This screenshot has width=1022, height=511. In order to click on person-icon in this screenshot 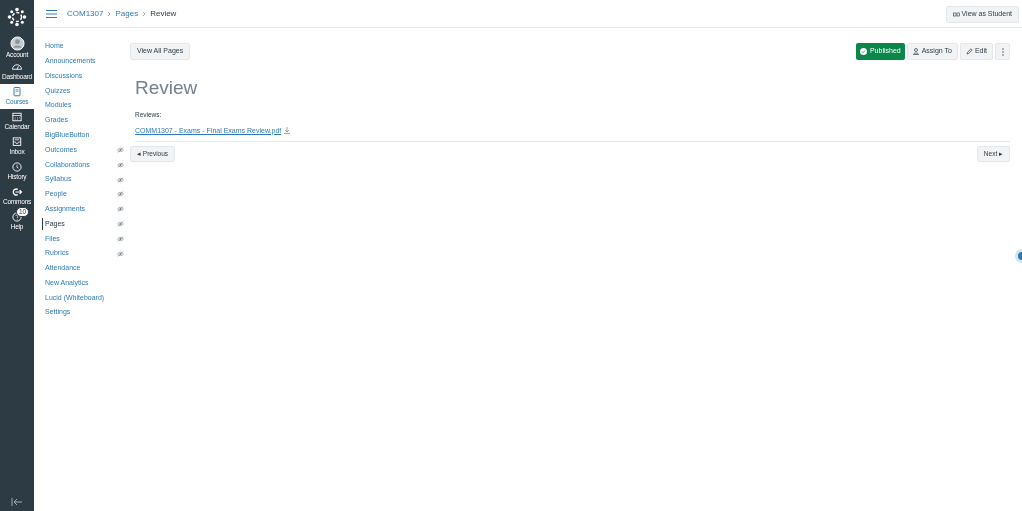, I will do `click(916, 51)`.